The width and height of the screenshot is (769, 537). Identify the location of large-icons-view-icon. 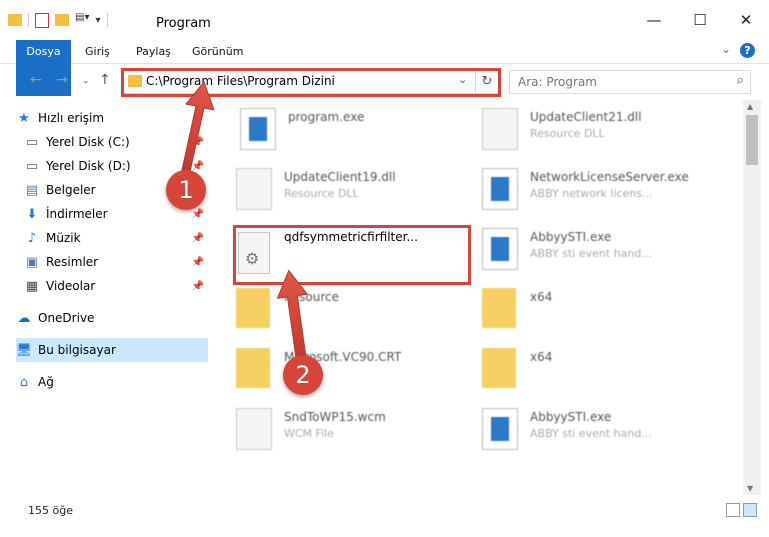
(750, 510).